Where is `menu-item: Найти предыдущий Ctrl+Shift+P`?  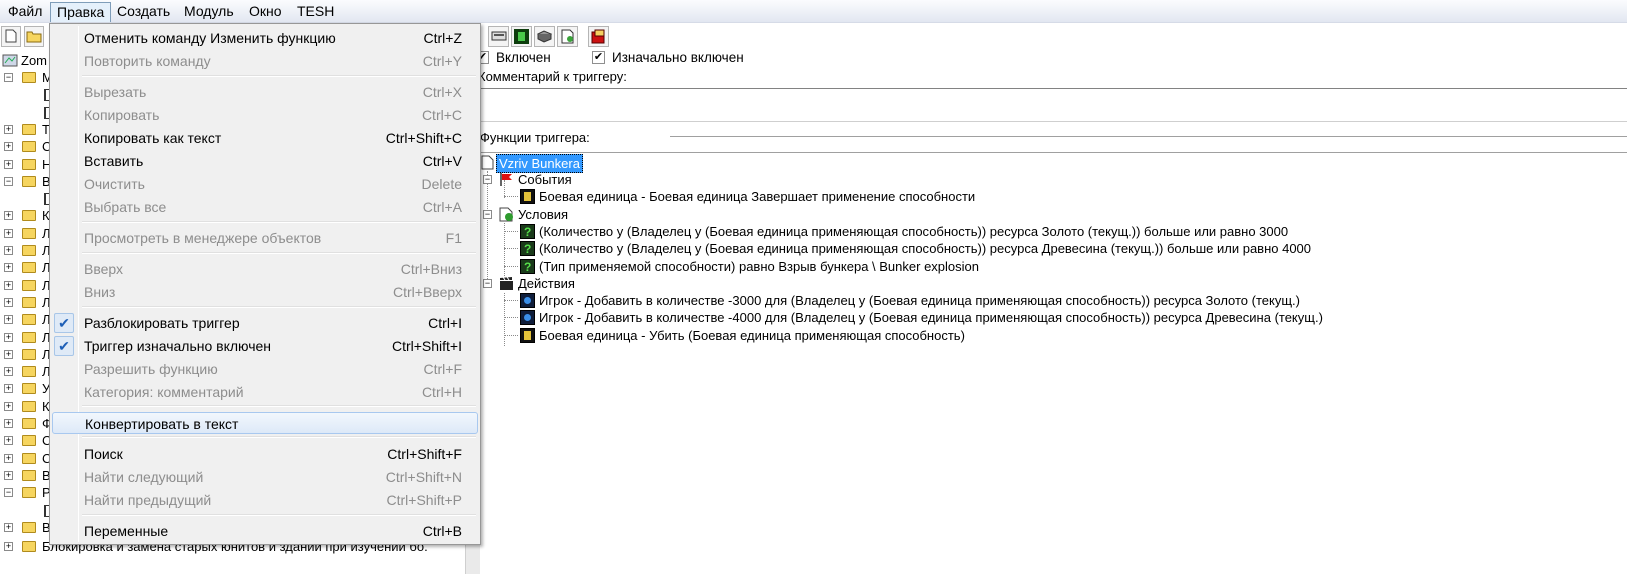
menu-item: Найти предыдущий Ctrl+Shift+P is located at coordinates (265, 500).